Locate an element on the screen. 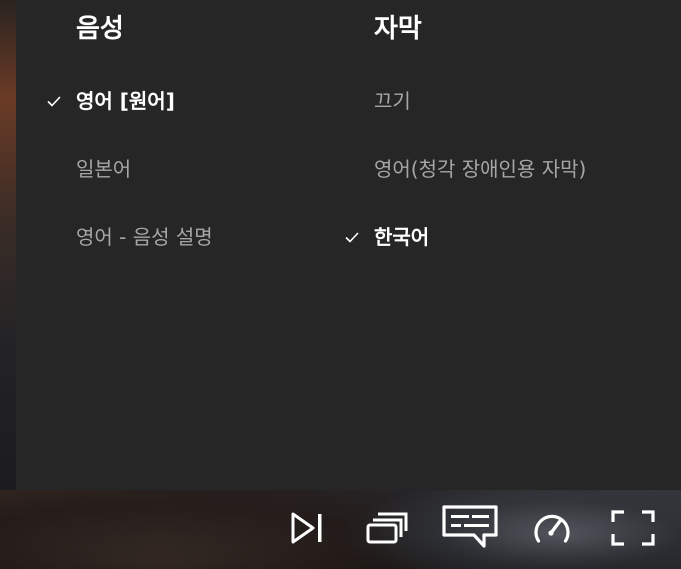 The height and width of the screenshot is (569, 681). subtitles-heading: 자막 is located at coordinates (398, 29).